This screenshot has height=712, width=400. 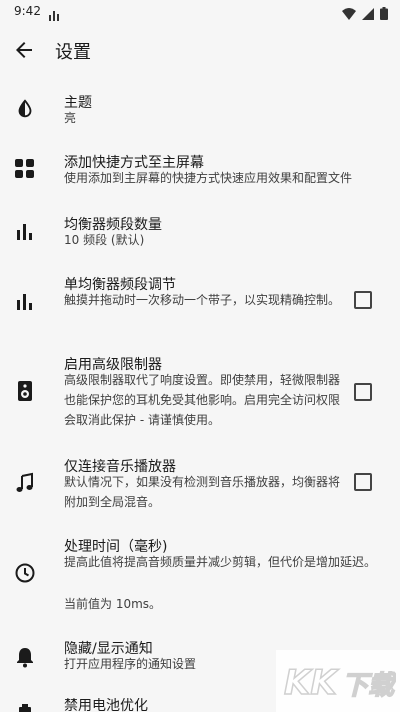 What do you see at coordinates (349, 14) in the screenshot?
I see `wifi-icon` at bounding box center [349, 14].